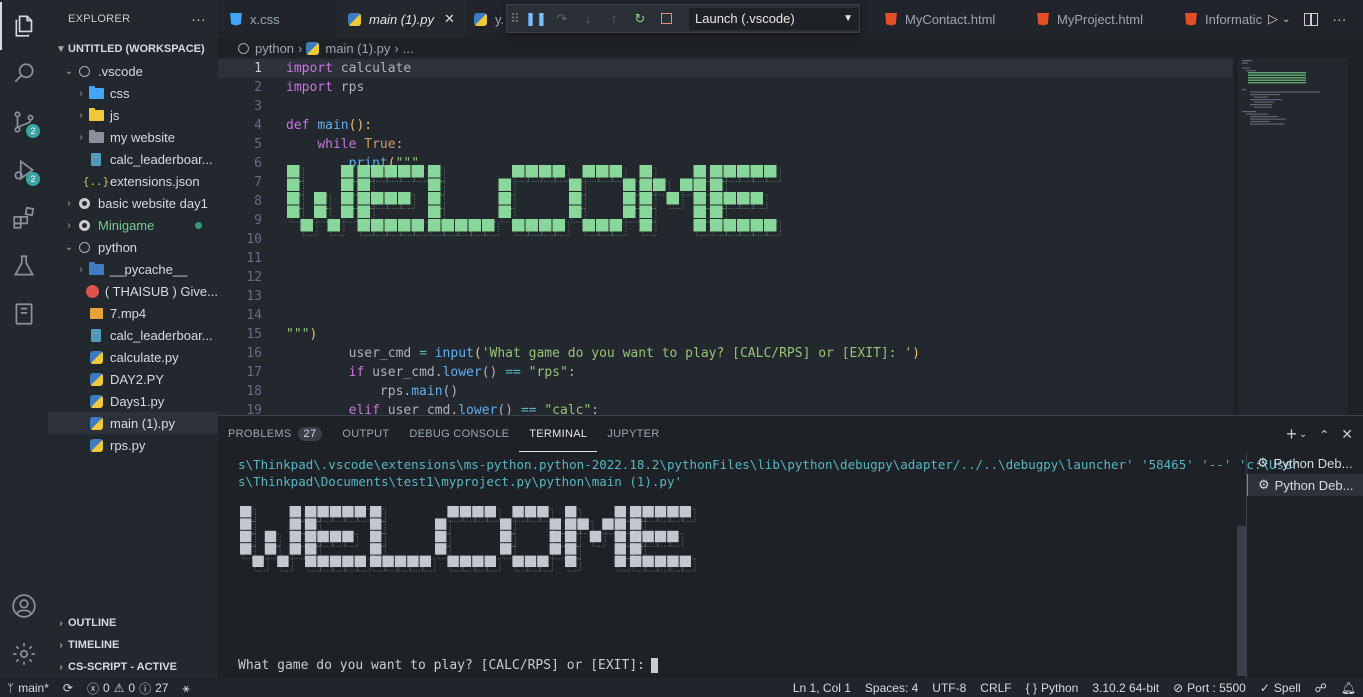 The image size is (1363, 697). What do you see at coordinates (725, 144) in the screenshot?
I see `code-line: 5 while True:` at bounding box center [725, 144].